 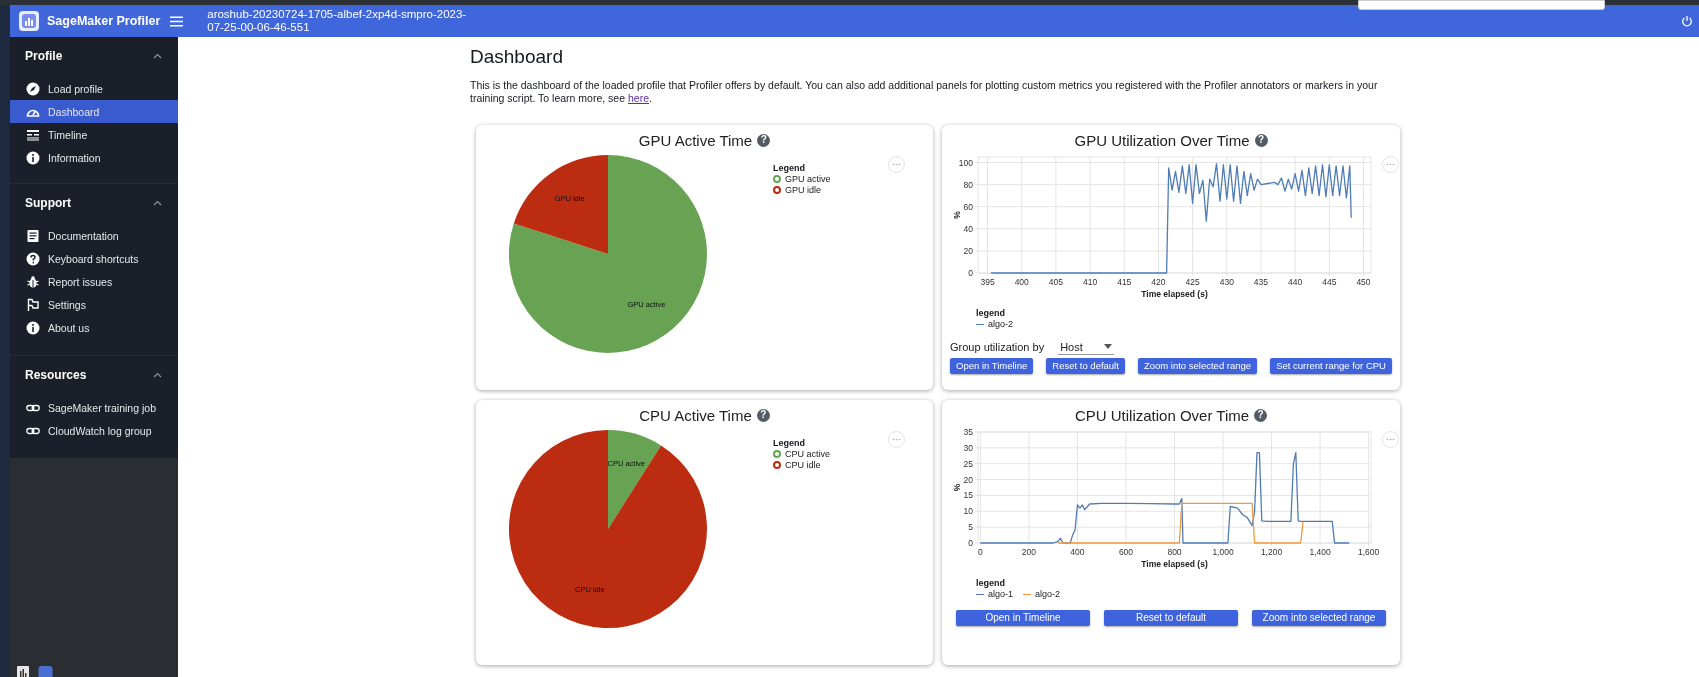 What do you see at coordinates (33, 88) in the screenshot?
I see `compass-icon` at bounding box center [33, 88].